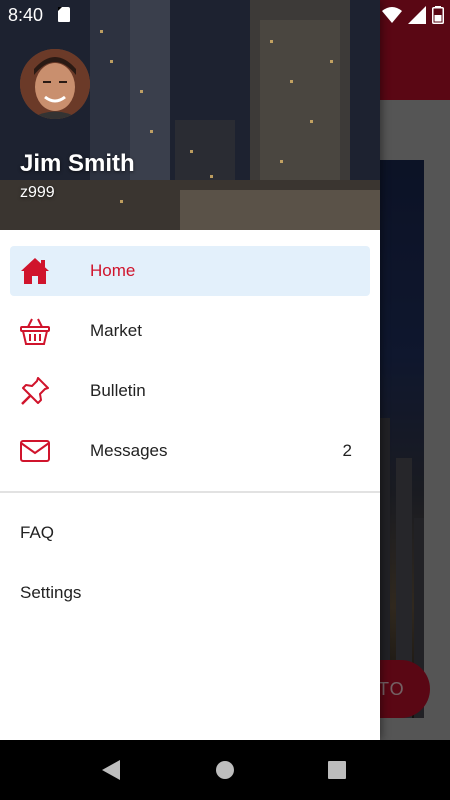  What do you see at coordinates (37, 192) in the screenshot?
I see `user-id: z999` at bounding box center [37, 192].